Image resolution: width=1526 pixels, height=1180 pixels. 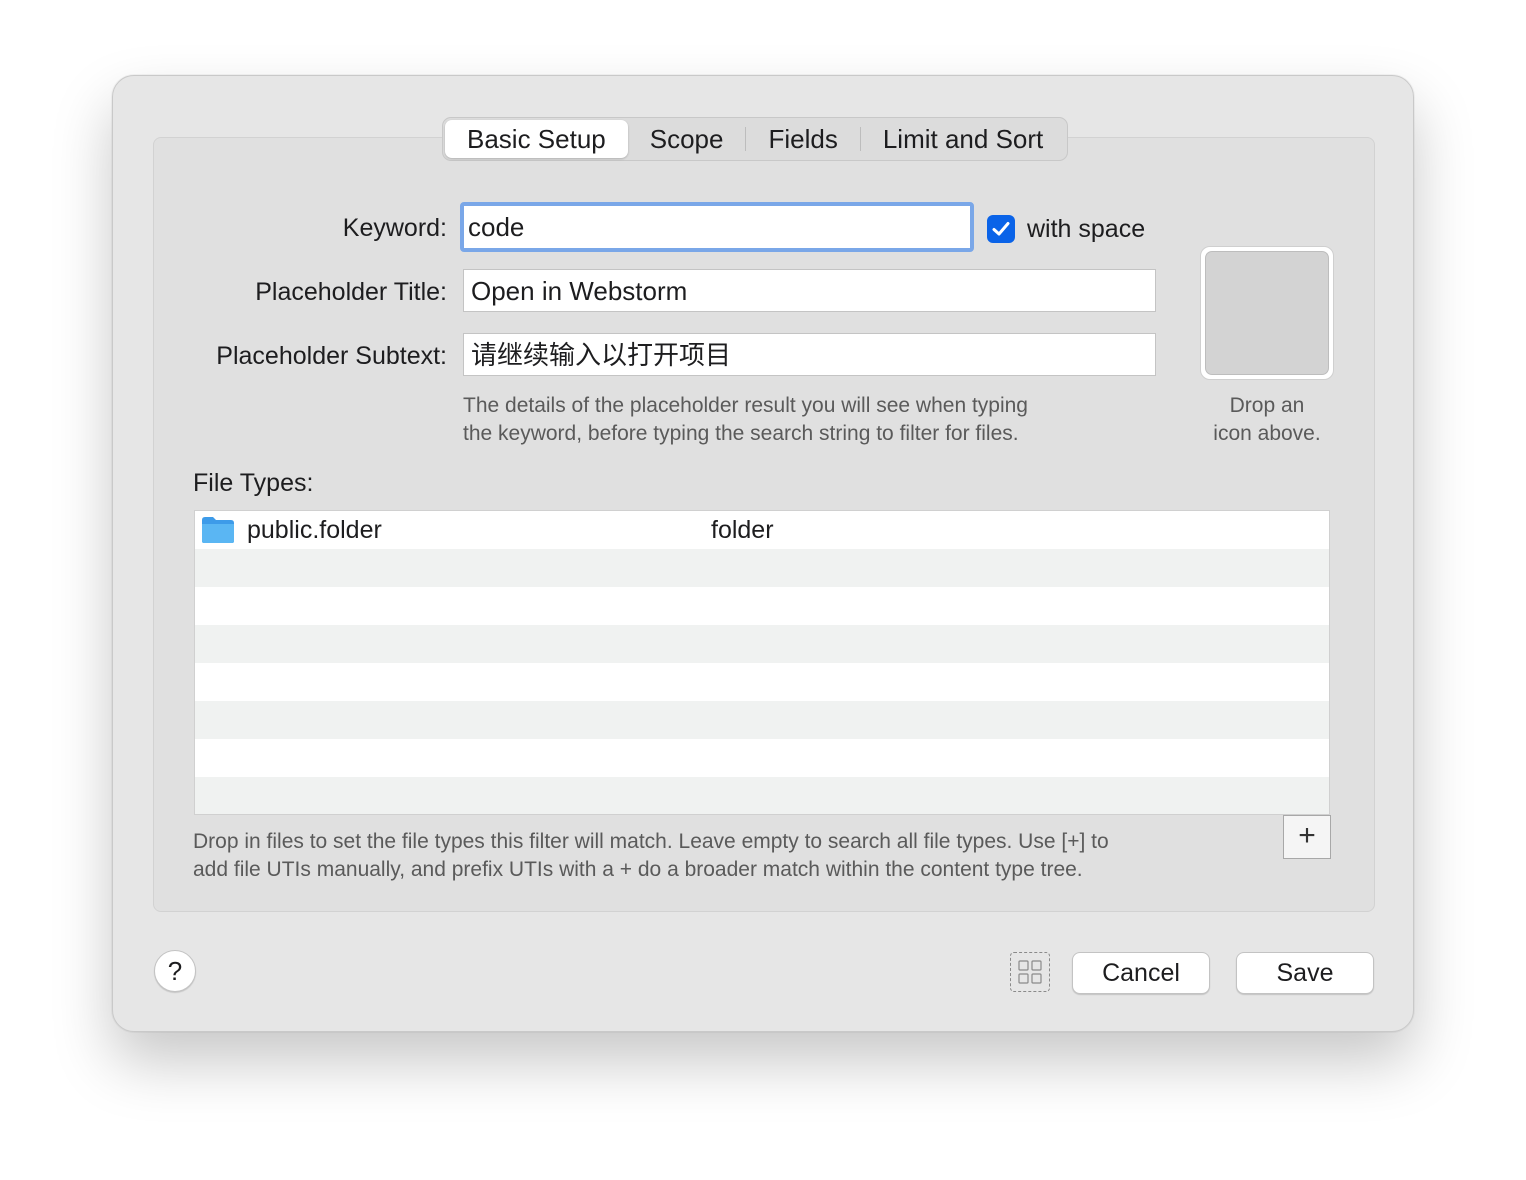 What do you see at coordinates (963, 139) in the screenshot?
I see `tab-limit-and-sort: Limit and Sort` at bounding box center [963, 139].